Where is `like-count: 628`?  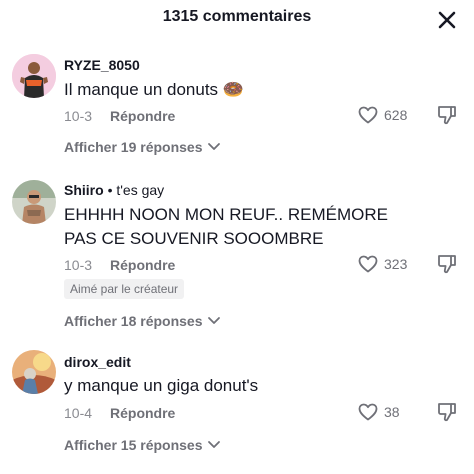
like-count: 628 is located at coordinates (396, 115).